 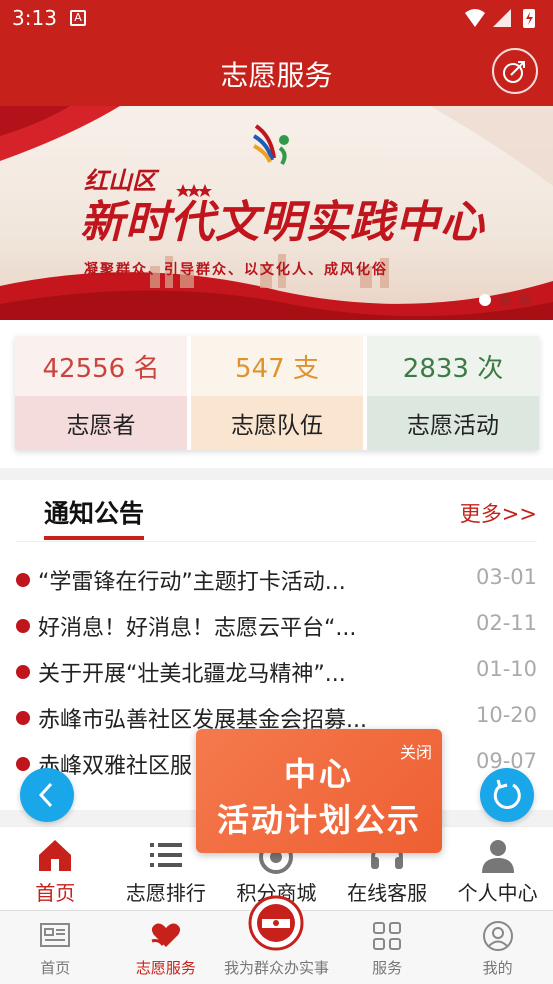 What do you see at coordinates (78, 18) in the screenshot?
I see `app-notification-icon: A` at bounding box center [78, 18].